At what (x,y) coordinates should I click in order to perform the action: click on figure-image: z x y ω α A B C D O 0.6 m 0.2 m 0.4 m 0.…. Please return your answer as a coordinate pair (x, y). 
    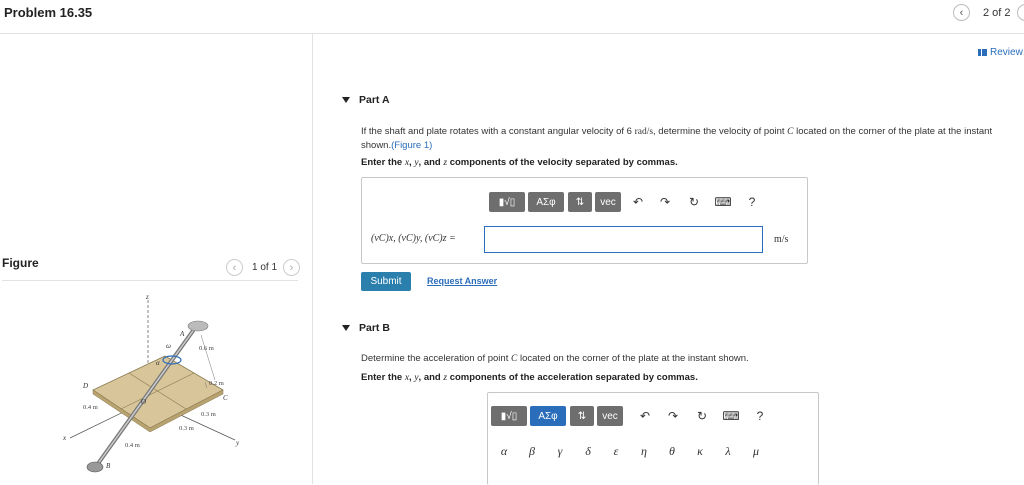
    Looking at the image, I should click on (165, 387).